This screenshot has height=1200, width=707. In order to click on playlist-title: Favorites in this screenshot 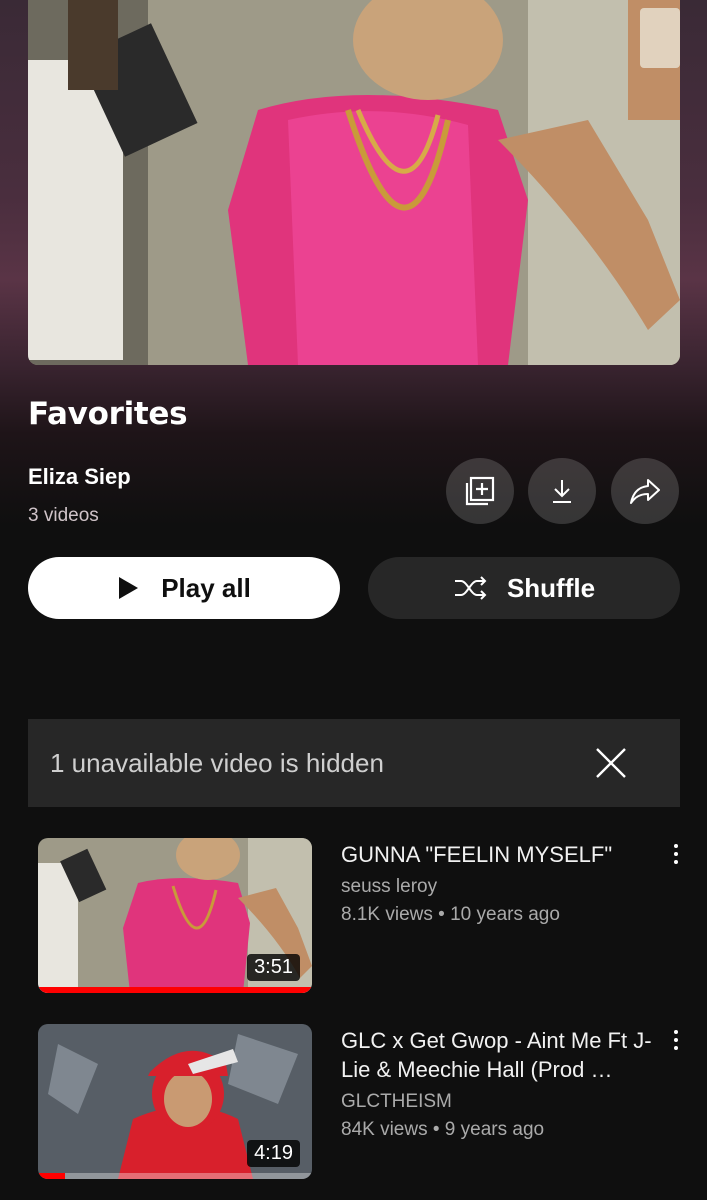, I will do `click(108, 414)`.